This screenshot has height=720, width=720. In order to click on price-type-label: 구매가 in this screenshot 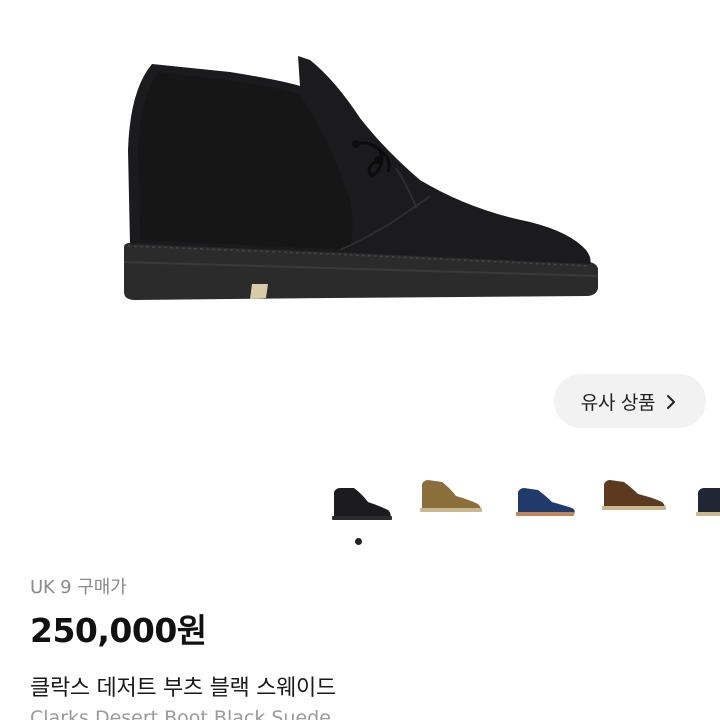, I will do `click(102, 587)`.